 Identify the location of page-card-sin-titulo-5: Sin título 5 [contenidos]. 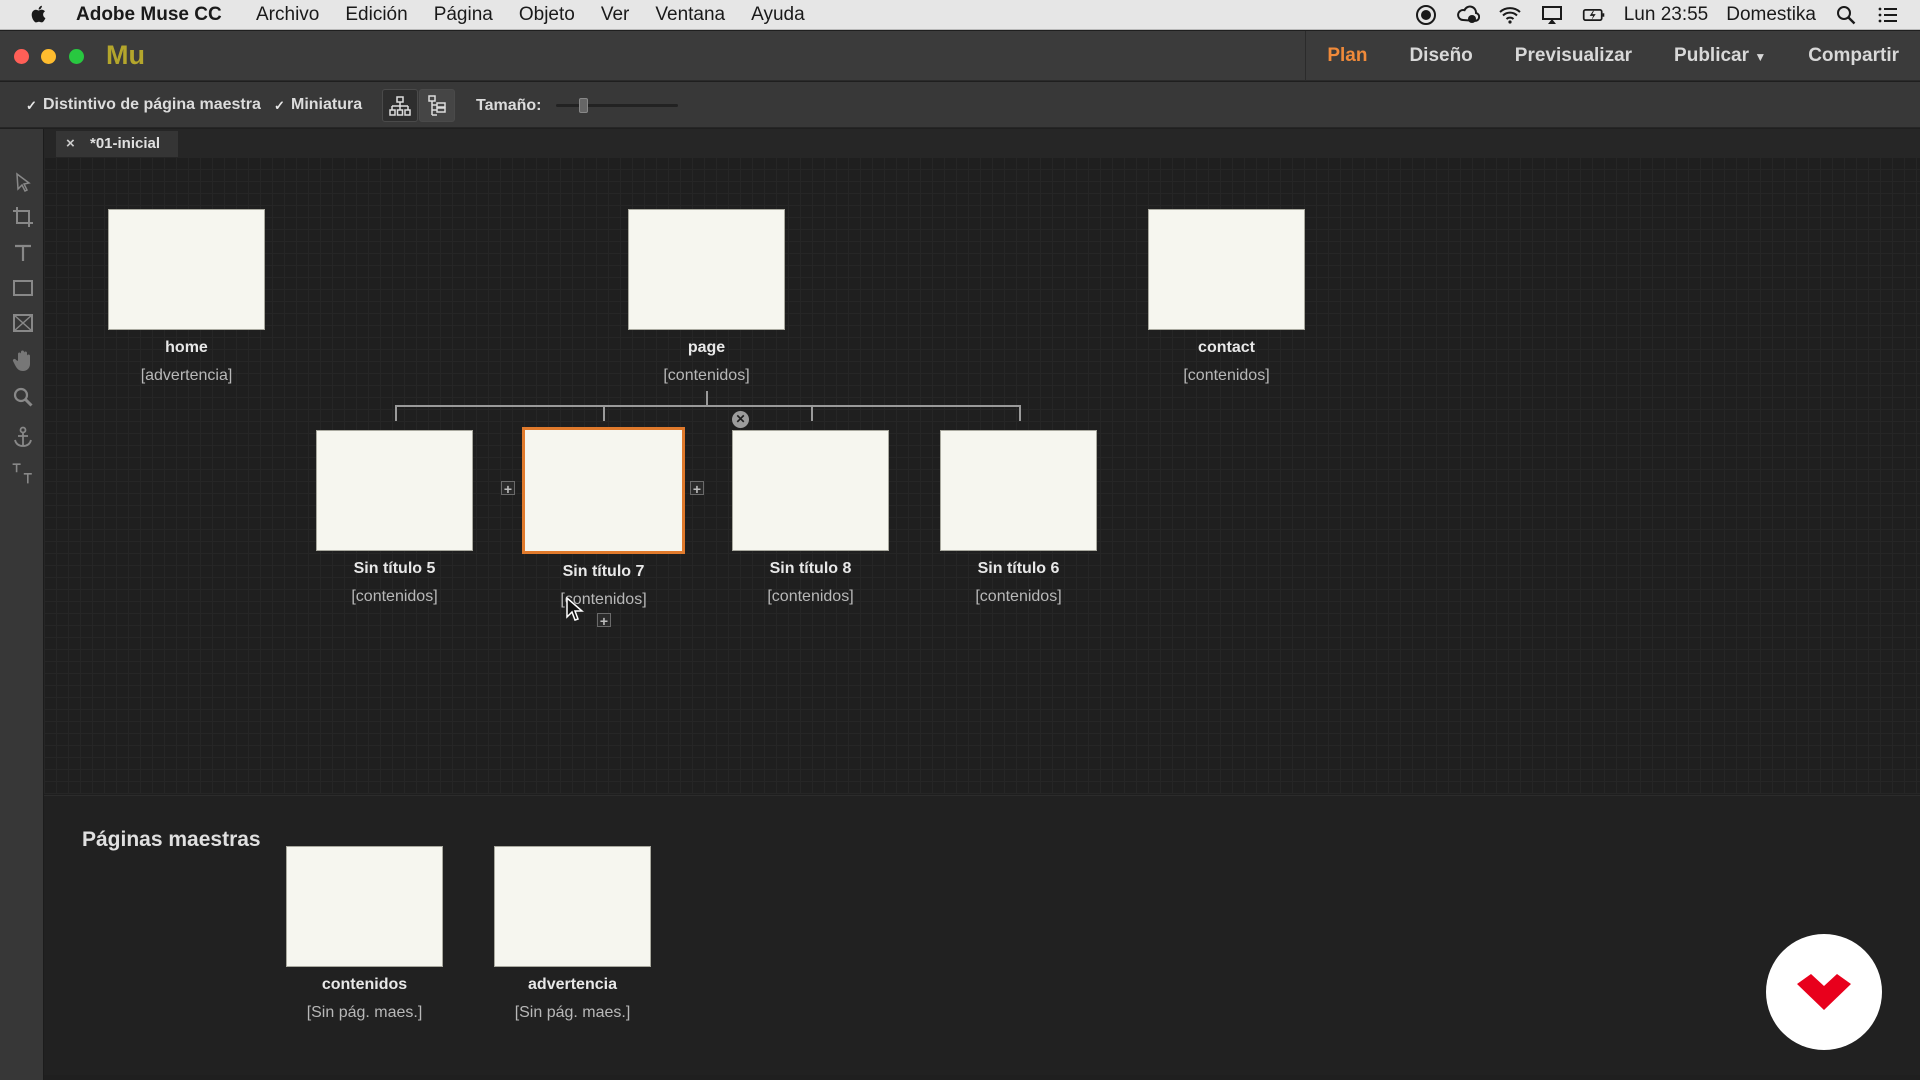
(394, 518).